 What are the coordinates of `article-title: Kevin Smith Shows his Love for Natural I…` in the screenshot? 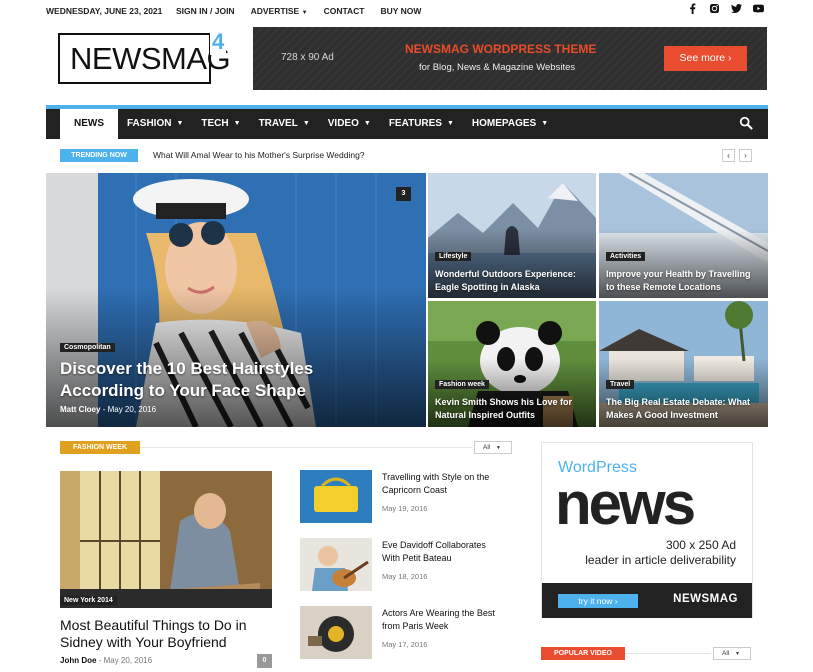 It's located at (503, 408).